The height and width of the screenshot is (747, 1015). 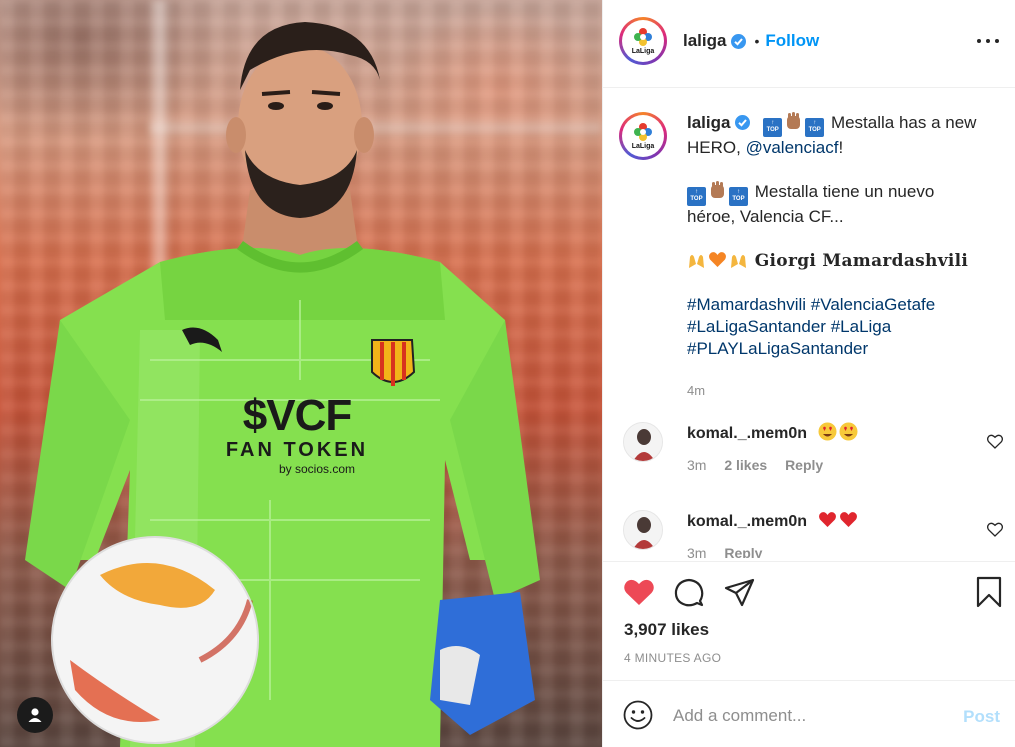 I want to click on action-bar, so click(x=811, y=593).